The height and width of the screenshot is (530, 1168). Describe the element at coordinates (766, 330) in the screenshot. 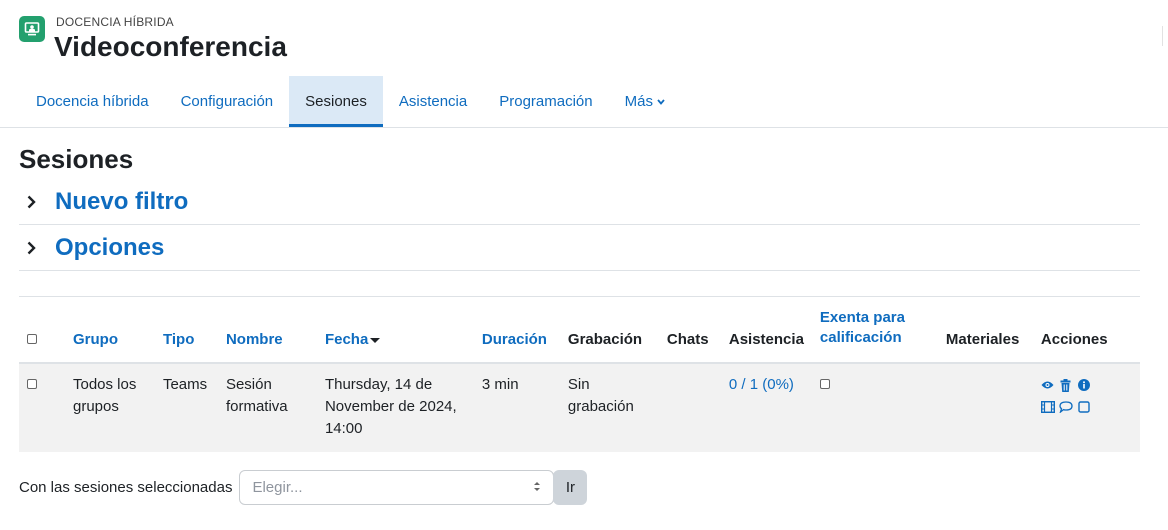

I see `header-asistencia: Asistencia` at that location.